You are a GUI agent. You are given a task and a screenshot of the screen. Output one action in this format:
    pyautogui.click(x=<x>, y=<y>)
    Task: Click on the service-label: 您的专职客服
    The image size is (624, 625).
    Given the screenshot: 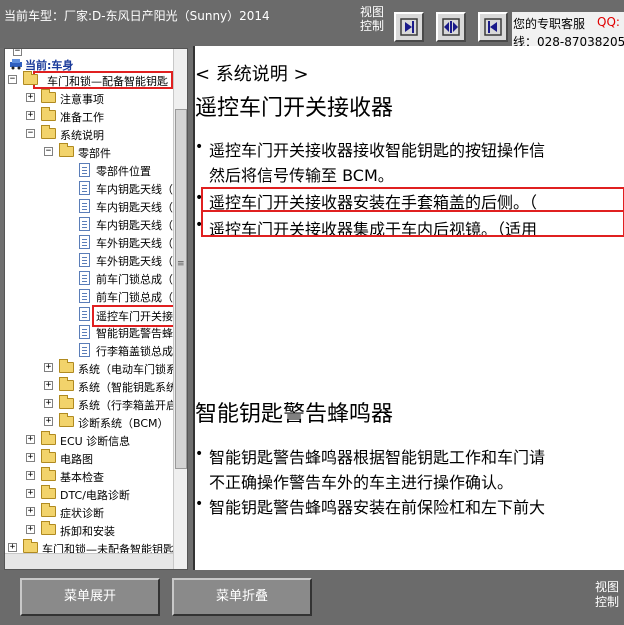 What is the action you would take?
    pyautogui.click(x=549, y=24)
    